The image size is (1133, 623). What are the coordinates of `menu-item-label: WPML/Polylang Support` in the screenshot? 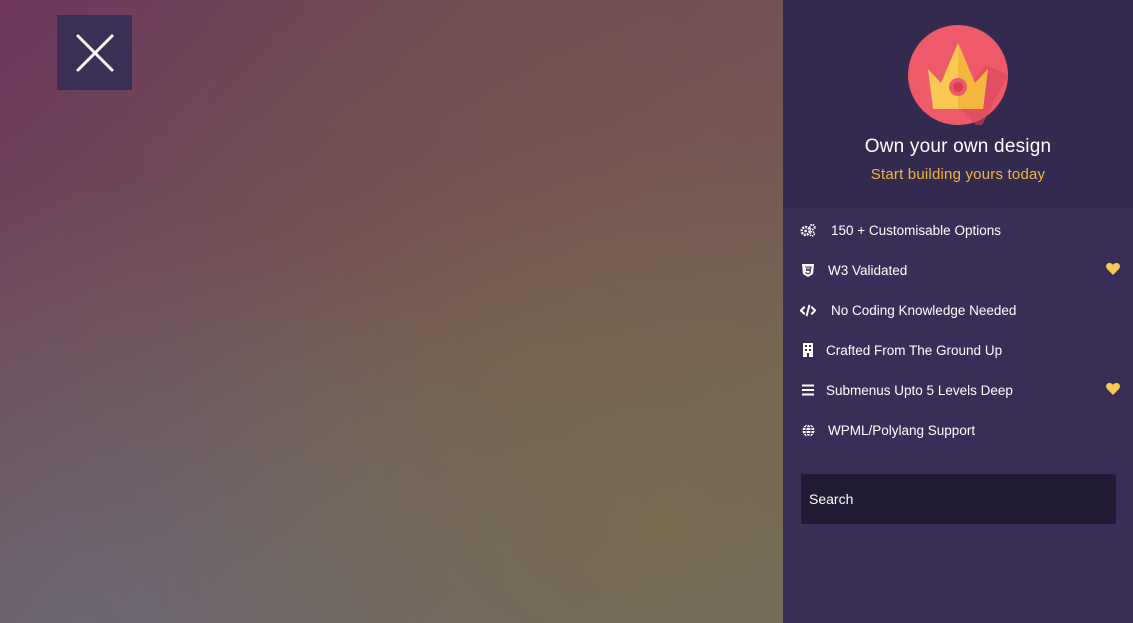 It's located at (902, 430).